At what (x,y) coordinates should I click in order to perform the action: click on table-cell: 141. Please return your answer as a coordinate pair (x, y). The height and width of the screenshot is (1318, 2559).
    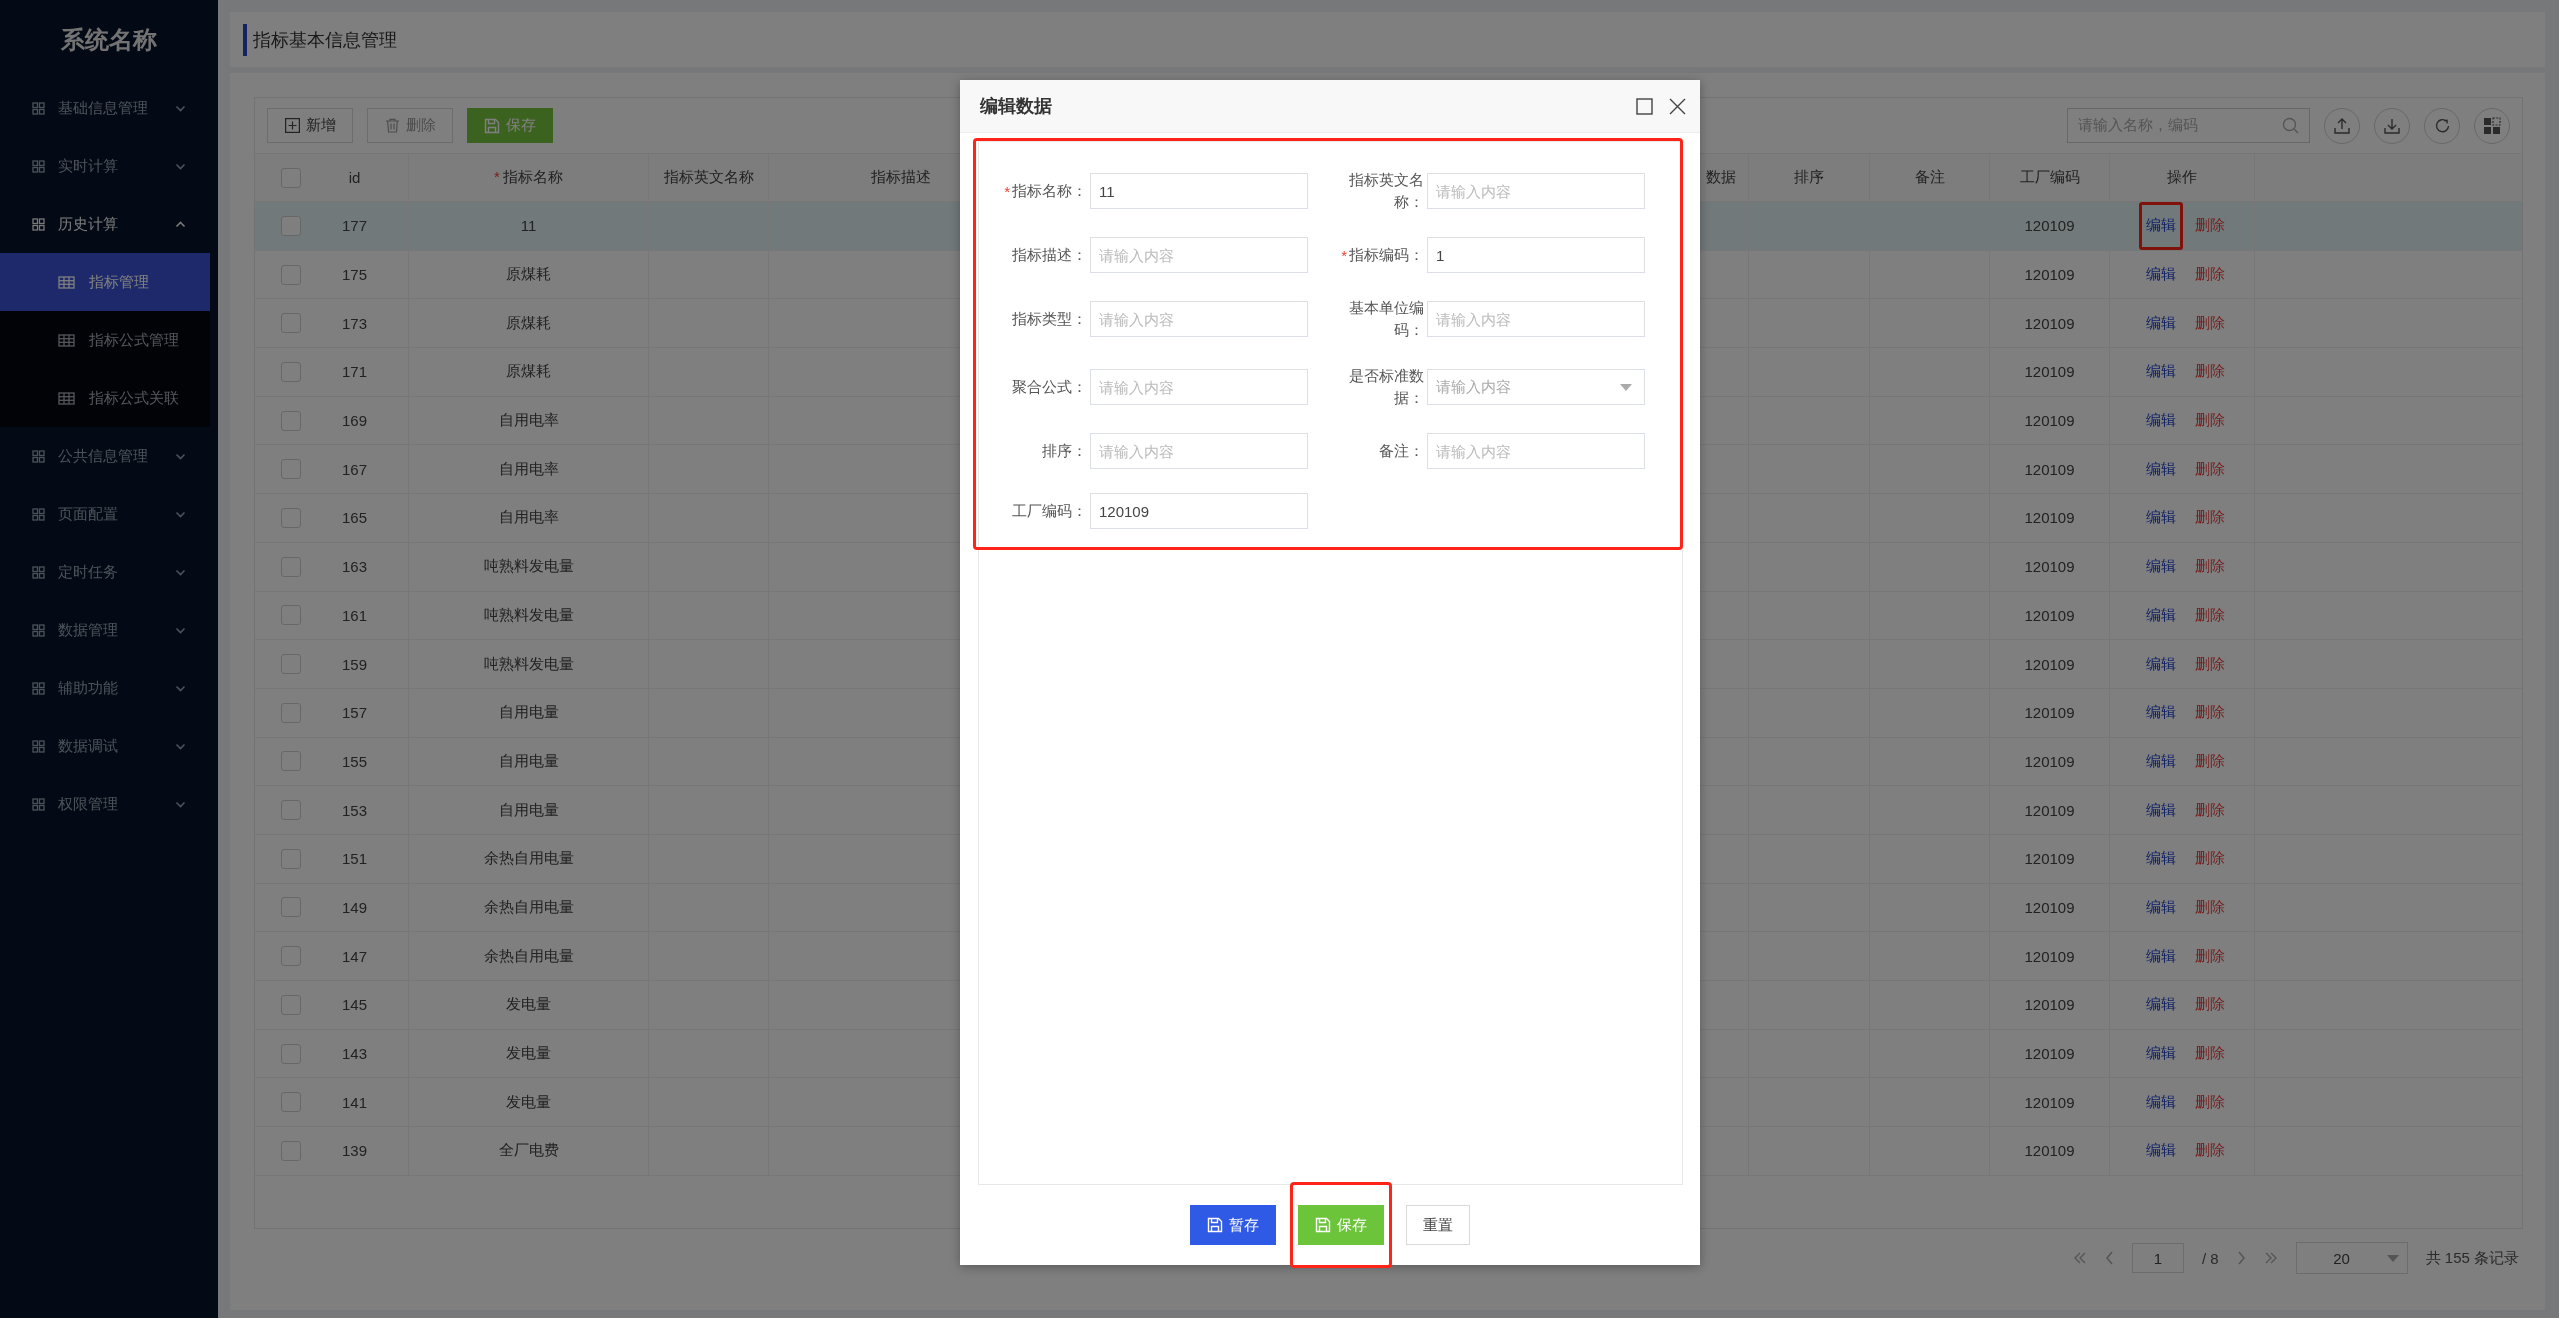
    Looking at the image, I should click on (354, 1102).